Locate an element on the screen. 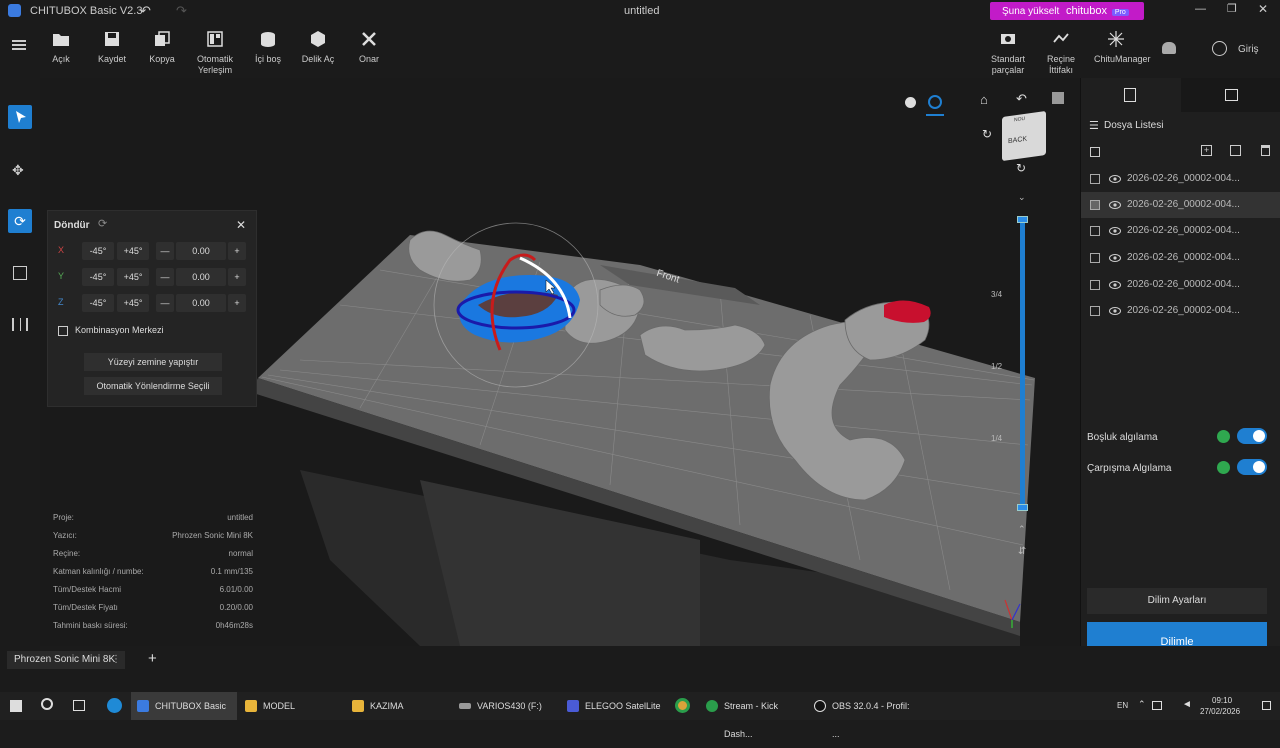  layer-slider-top-handle is located at coordinates (1022, 219).